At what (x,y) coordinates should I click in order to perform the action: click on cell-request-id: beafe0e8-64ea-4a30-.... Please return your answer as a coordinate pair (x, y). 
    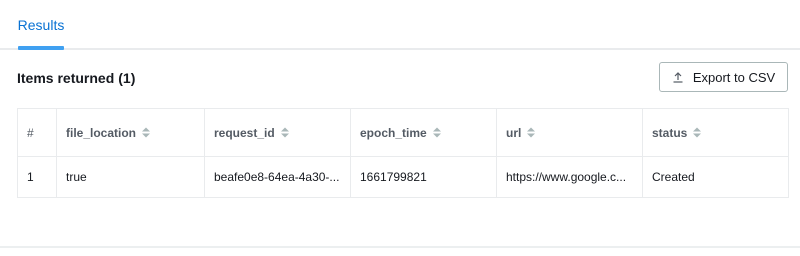
    Looking at the image, I should click on (277, 177).